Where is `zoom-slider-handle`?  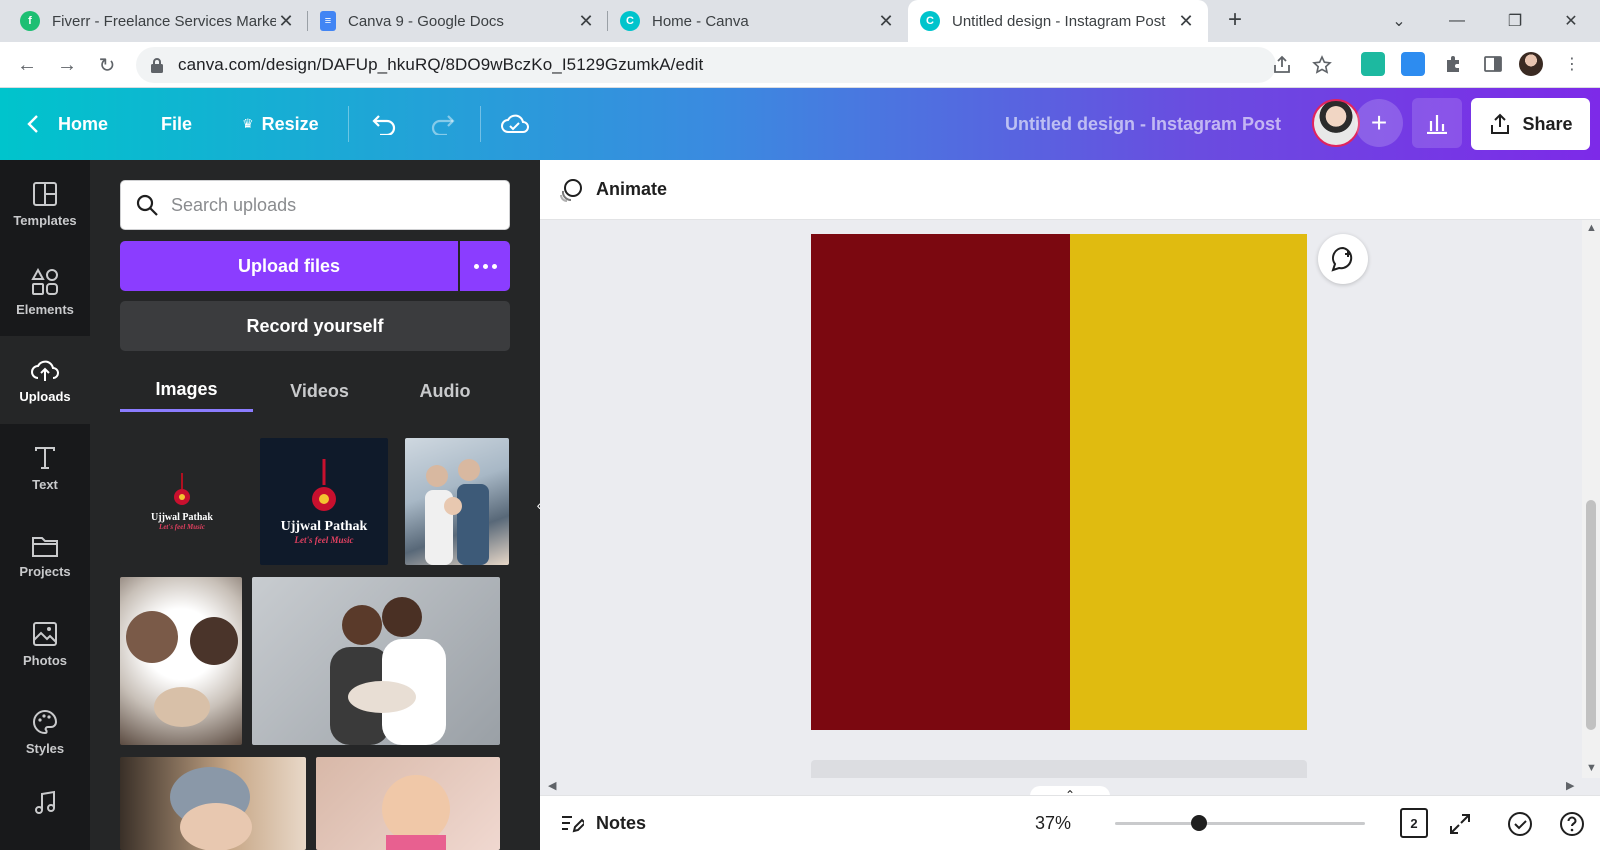
zoom-slider-handle is located at coordinates (1199, 823).